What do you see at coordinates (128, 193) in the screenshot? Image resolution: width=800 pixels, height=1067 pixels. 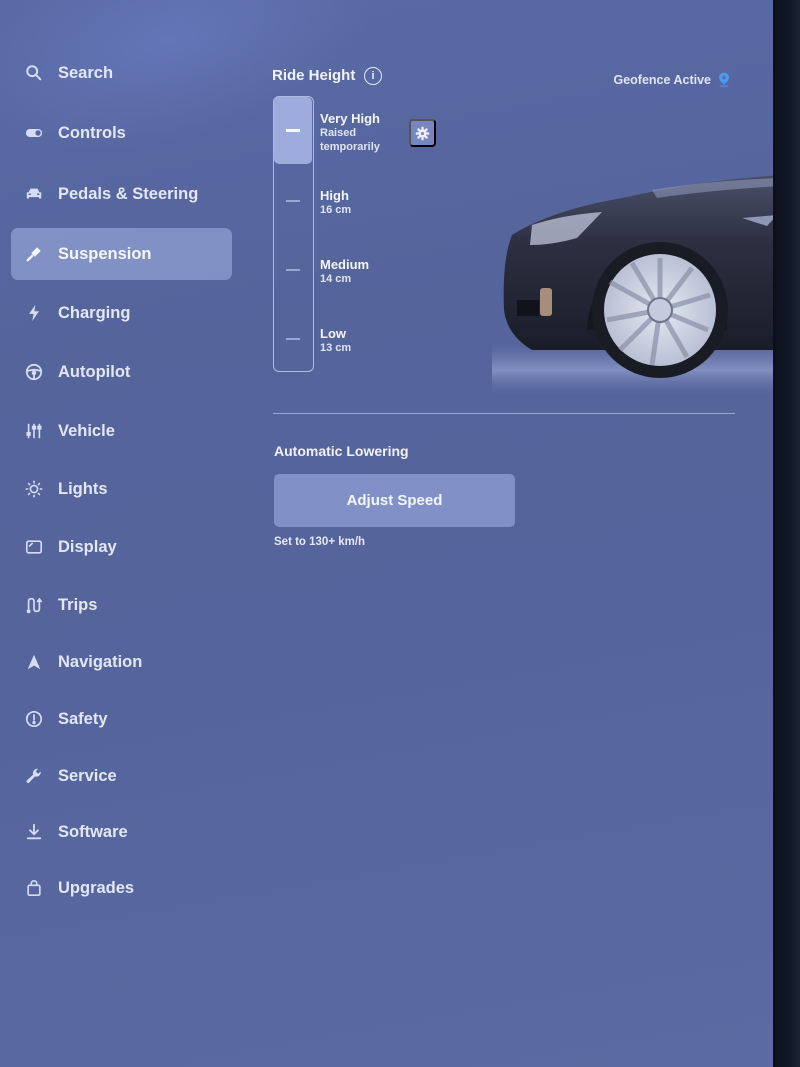 I see `sidebar-item-label: Pedals & Steering` at bounding box center [128, 193].